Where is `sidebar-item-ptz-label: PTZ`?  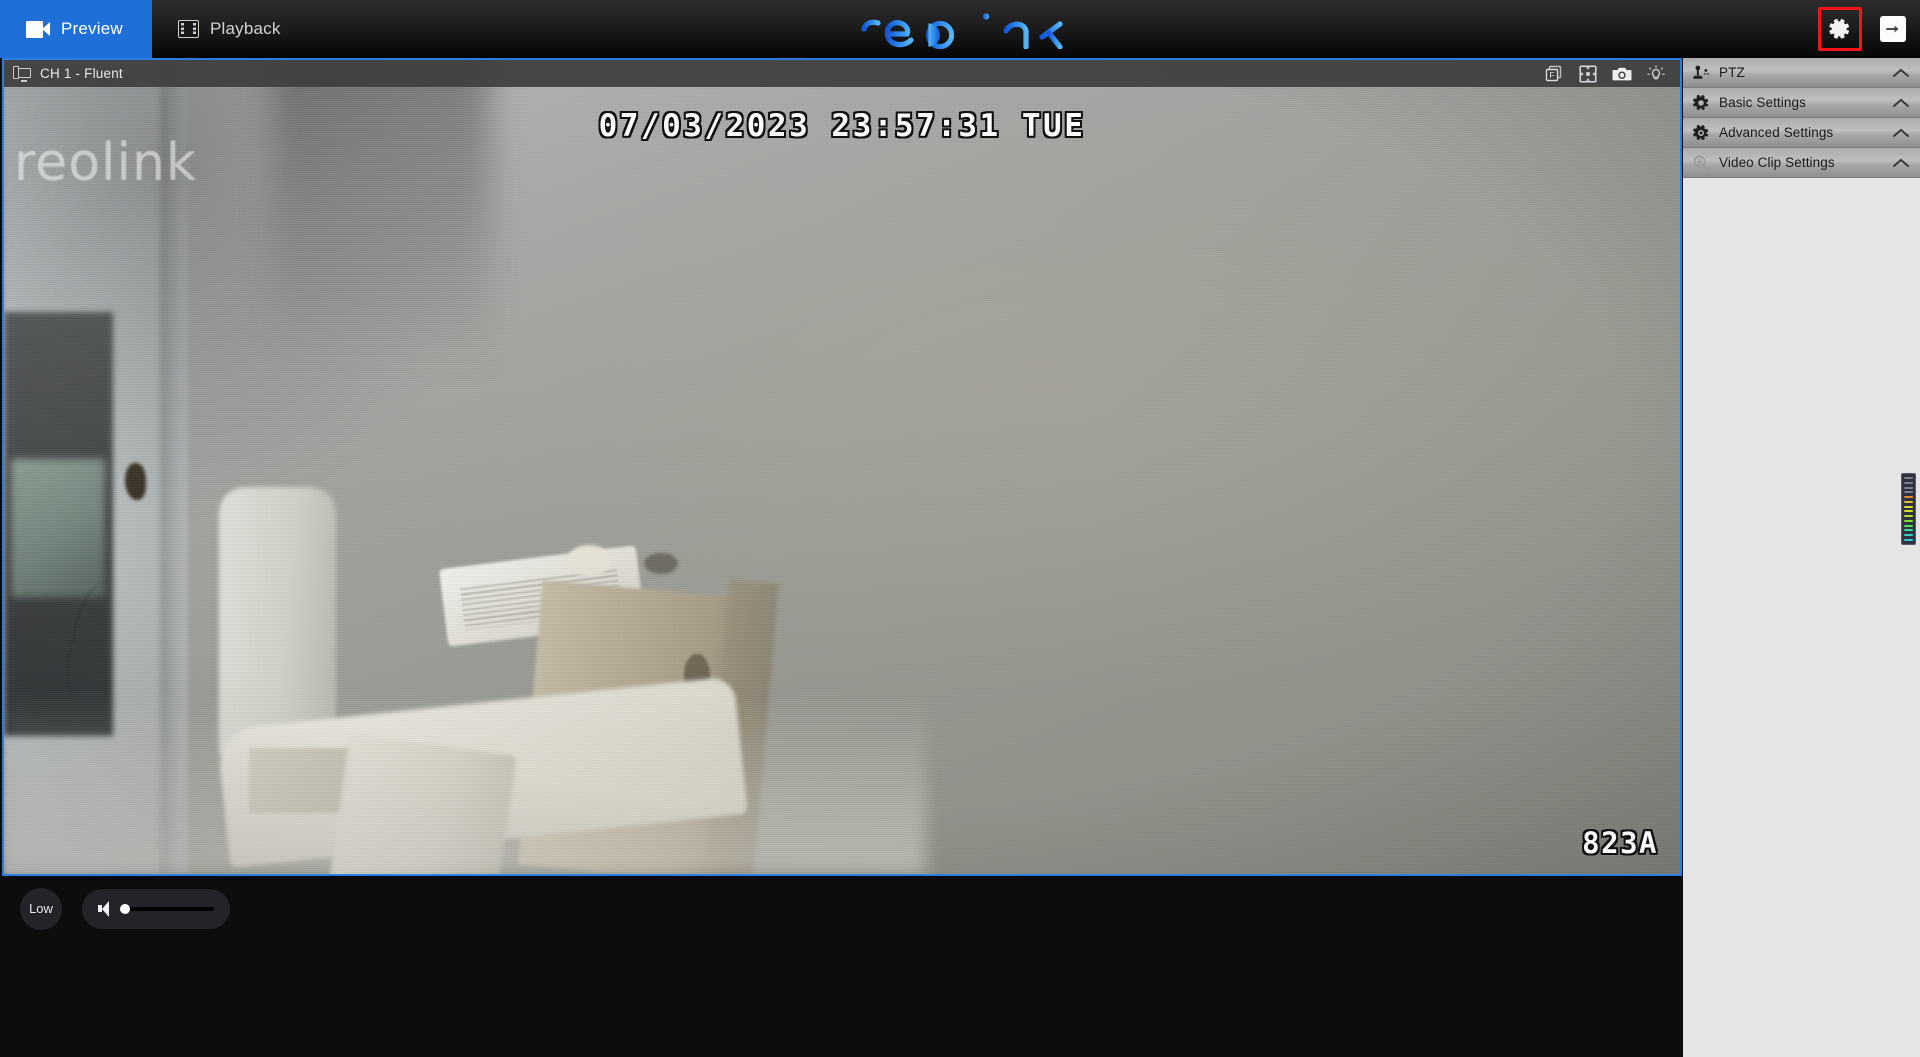 sidebar-item-ptz-label: PTZ is located at coordinates (1732, 72).